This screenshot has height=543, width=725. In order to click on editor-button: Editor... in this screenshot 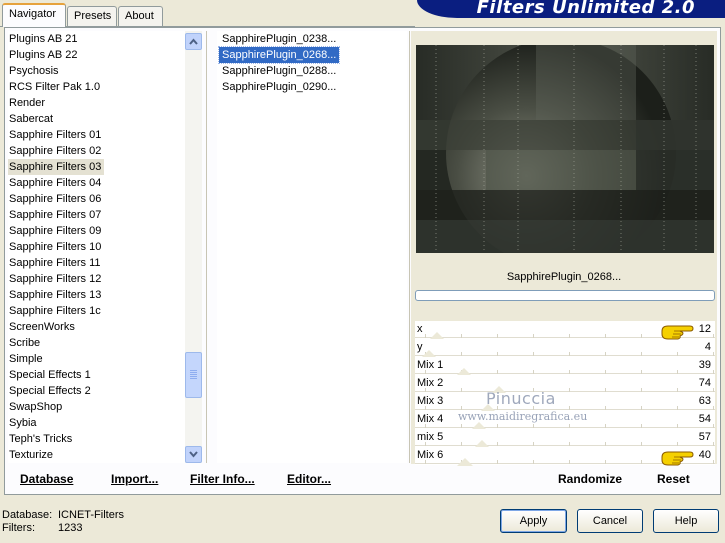, I will do `click(309, 479)`.